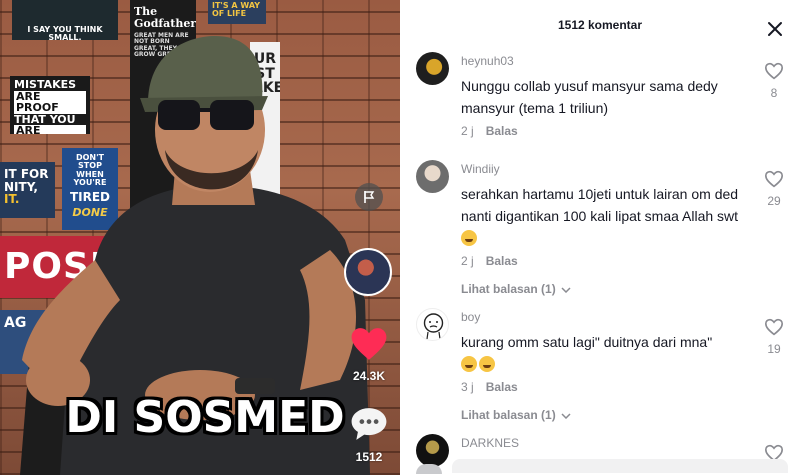 The image size is (800, 475). I want to click on comments-title: 1512 komentar, so click(600, 25).